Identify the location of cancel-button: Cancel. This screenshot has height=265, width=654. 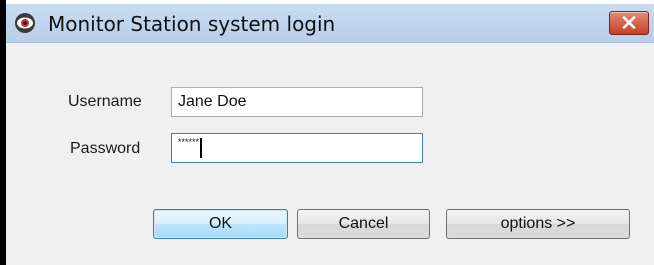
(363, 224).